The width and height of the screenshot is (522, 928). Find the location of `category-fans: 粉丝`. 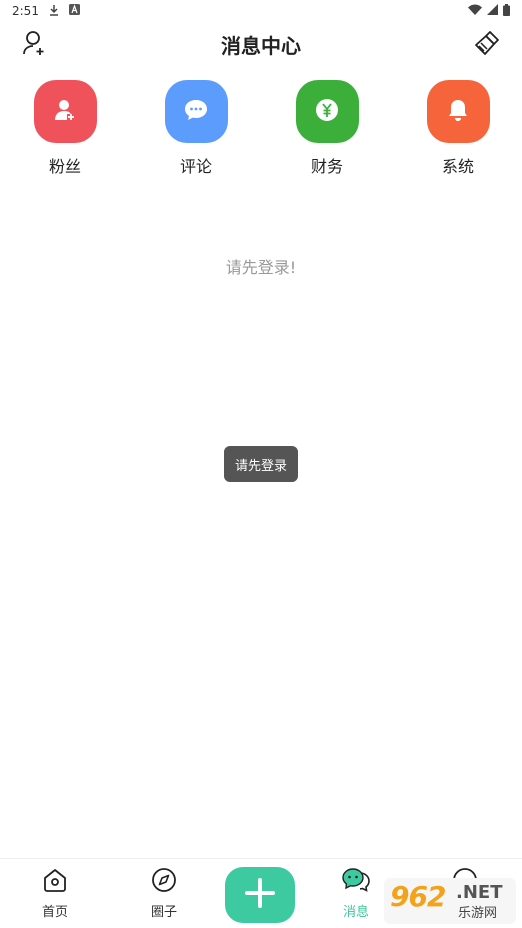

category-fans: 粉丝 is located at coordinates (65, 128).